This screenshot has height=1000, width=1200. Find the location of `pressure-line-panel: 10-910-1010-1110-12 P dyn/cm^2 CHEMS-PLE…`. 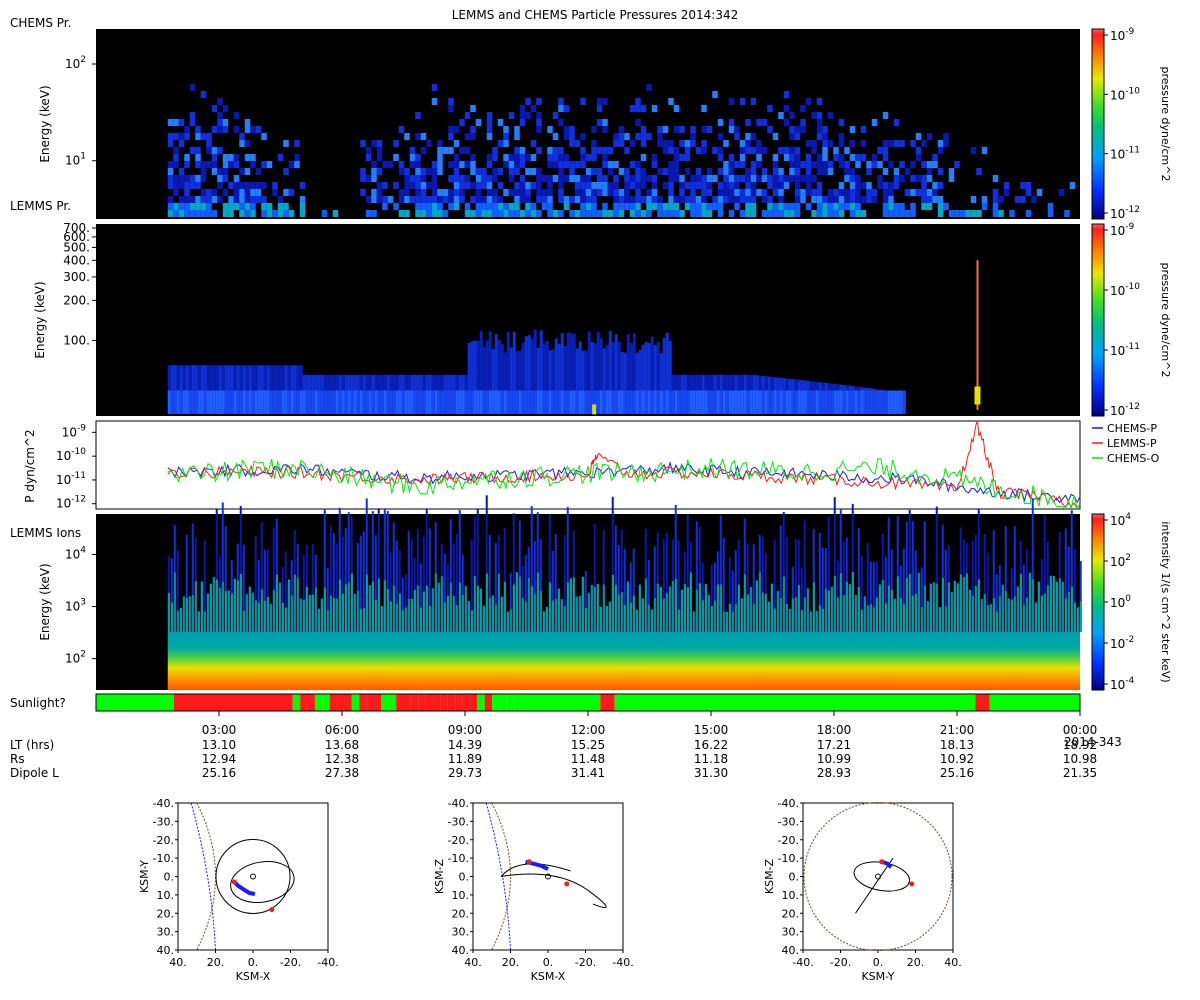

pressure-line-panel: 10-910-1010-1110-12 P dyn/cm^2 CHEMS-PLE… is located at coordinates (591, 465).